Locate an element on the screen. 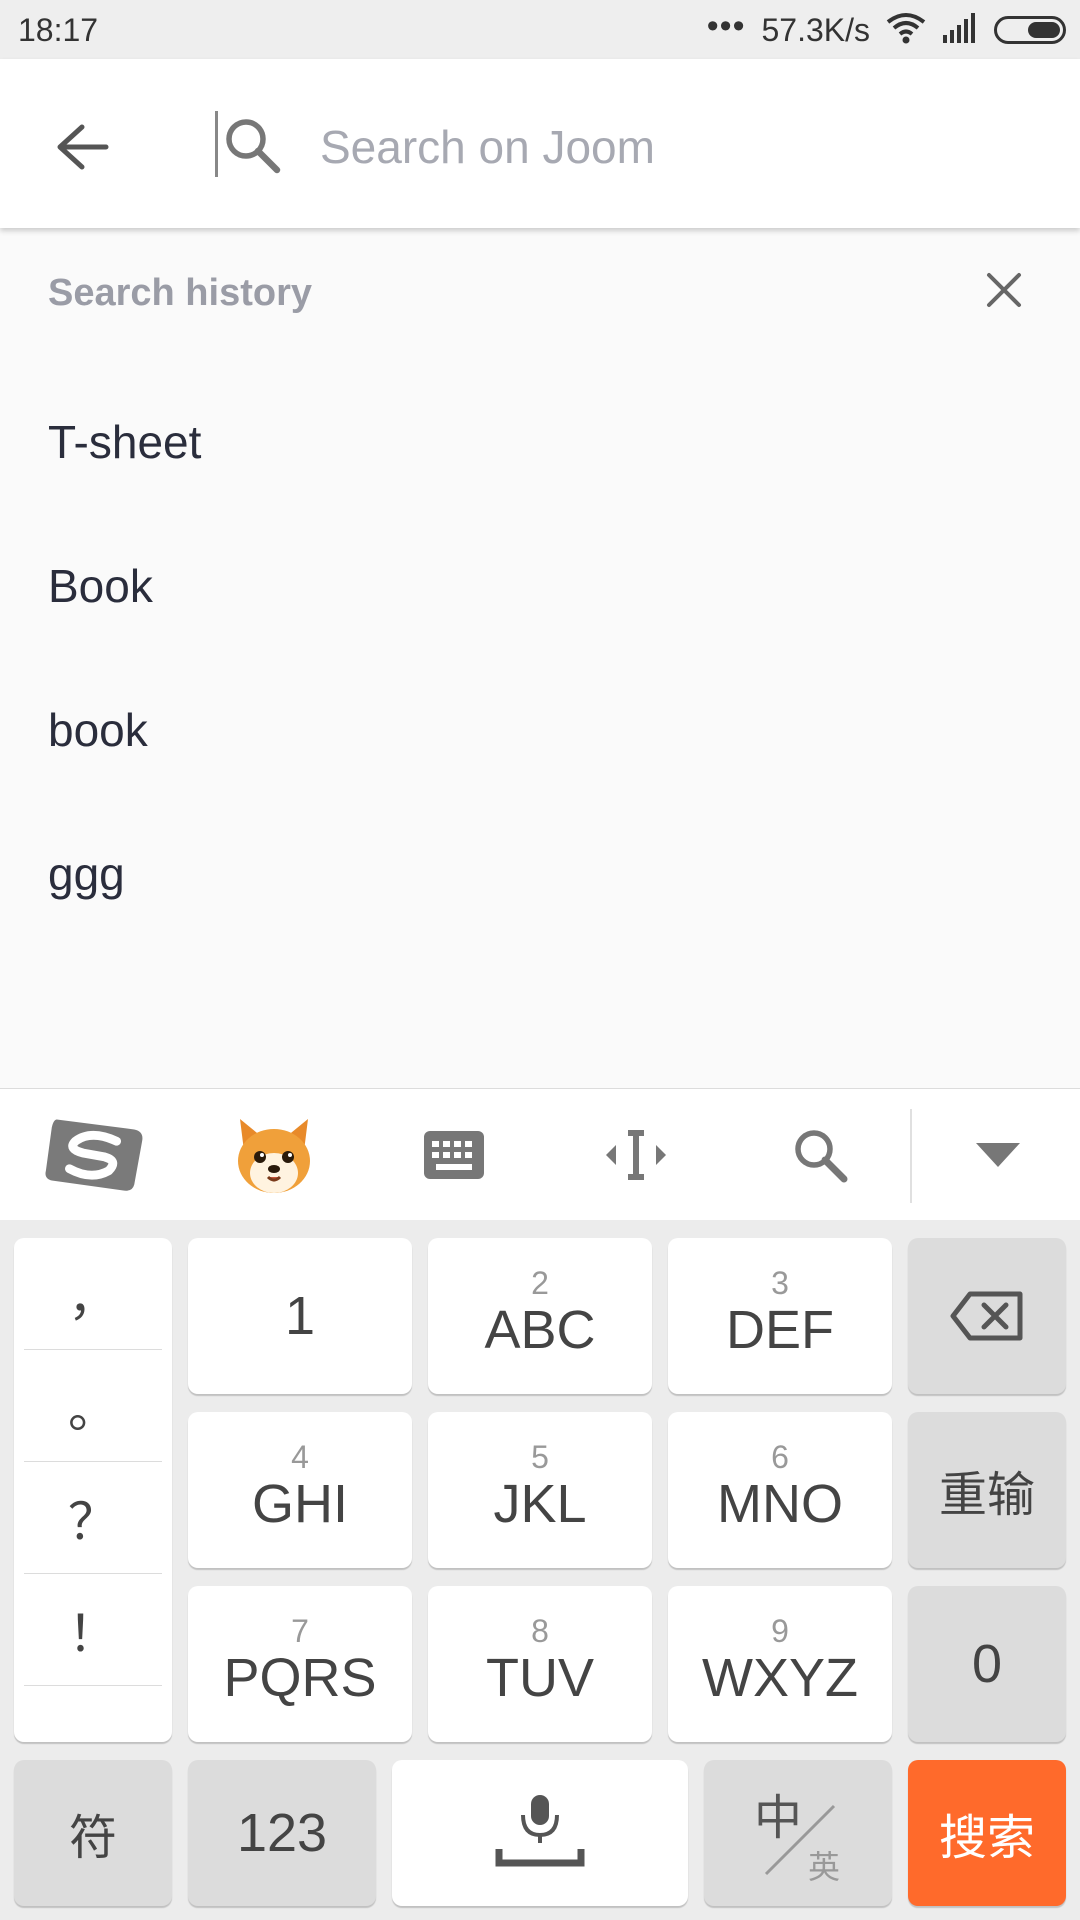  lang-sub-label: 英 is located at coordinates (824, 1867).